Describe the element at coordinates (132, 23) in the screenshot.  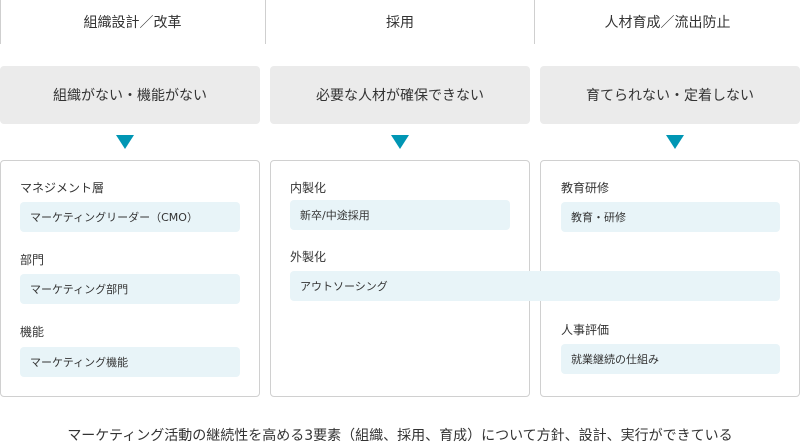
I see `header-organization: 組織設計／改革` at that location.